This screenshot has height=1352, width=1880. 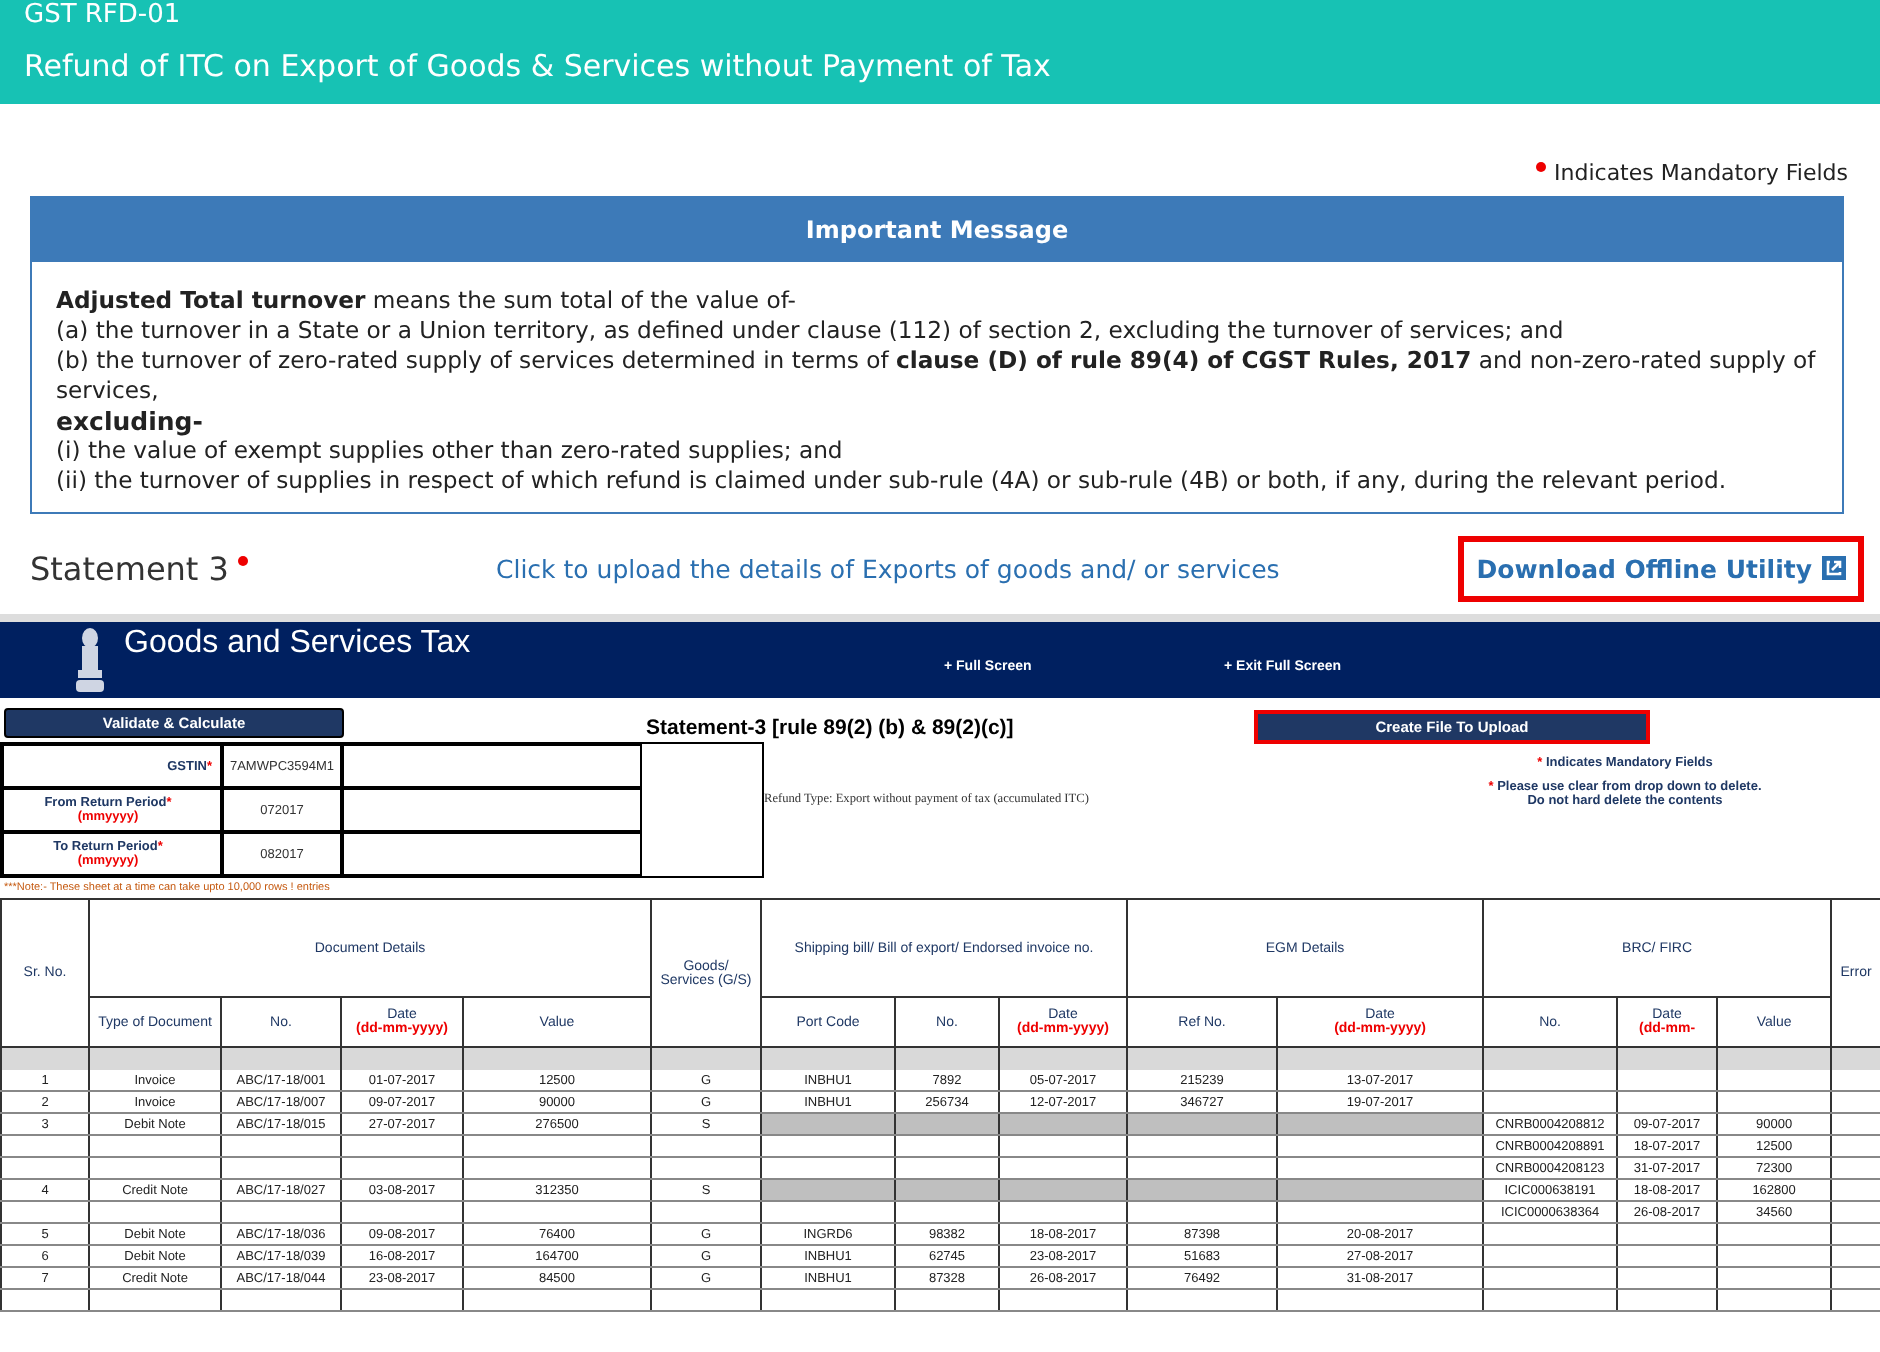 I want to click on form-code: GST RFD-01, so click(x=103, y=15).